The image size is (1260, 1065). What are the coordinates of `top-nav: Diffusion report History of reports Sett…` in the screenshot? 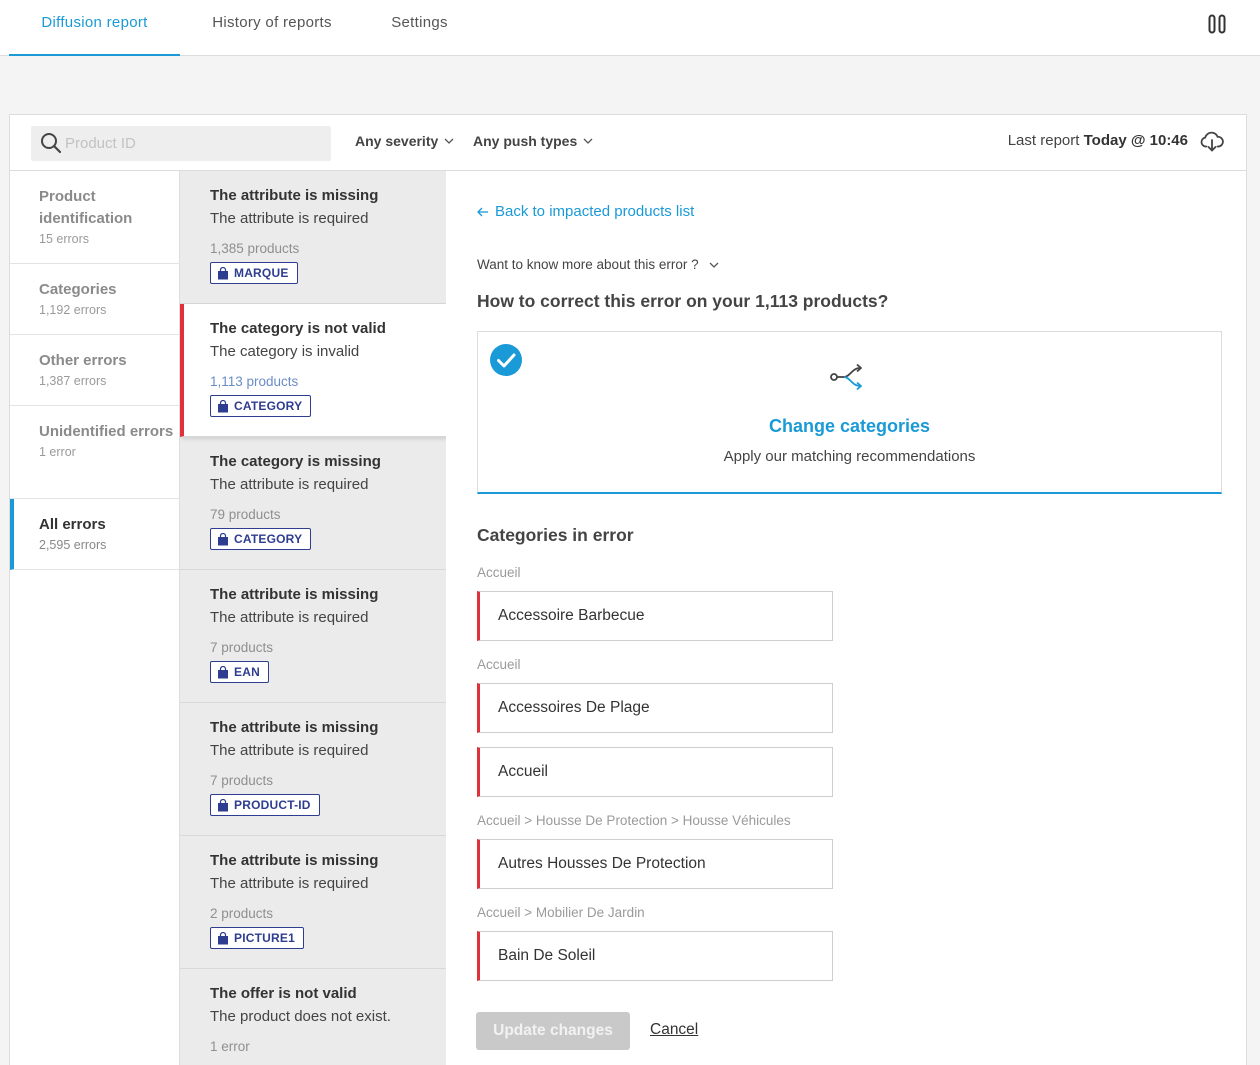 It's located at (630, 28).